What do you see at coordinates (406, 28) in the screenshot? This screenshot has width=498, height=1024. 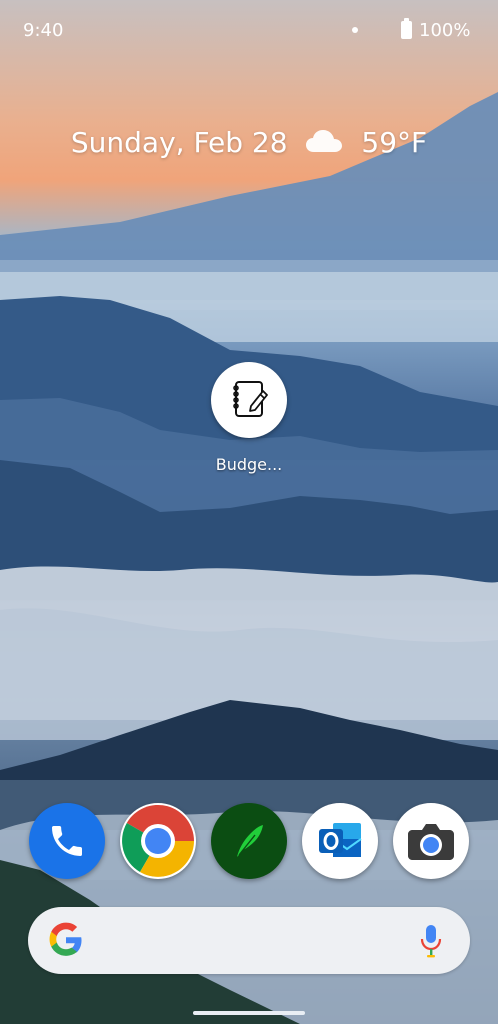 I see `battery-icon` at bounding box center [406, 28].